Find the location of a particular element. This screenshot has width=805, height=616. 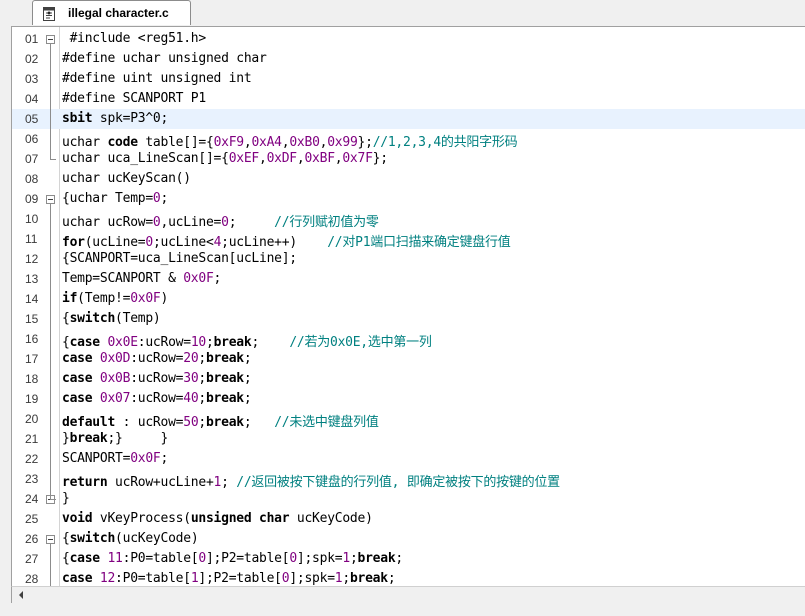

code-text: #define SCANPORT P1 is located at coordinates (134, 98).